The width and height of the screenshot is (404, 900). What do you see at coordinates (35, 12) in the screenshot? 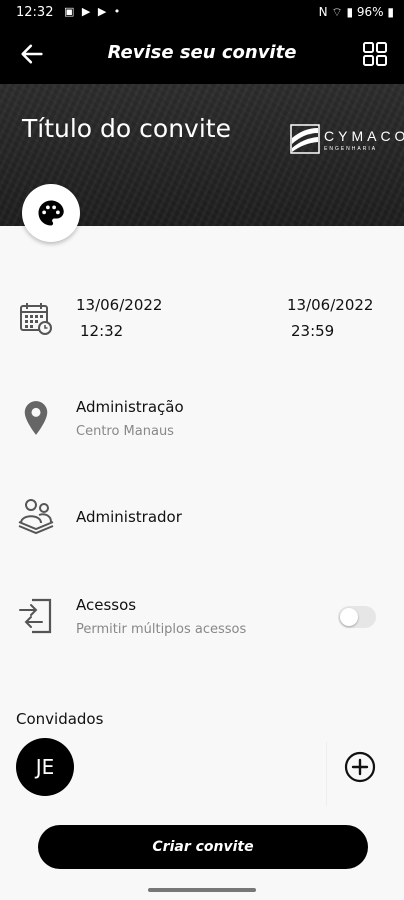
I see `status-time: 12:32` at bounding box center [35, 12].